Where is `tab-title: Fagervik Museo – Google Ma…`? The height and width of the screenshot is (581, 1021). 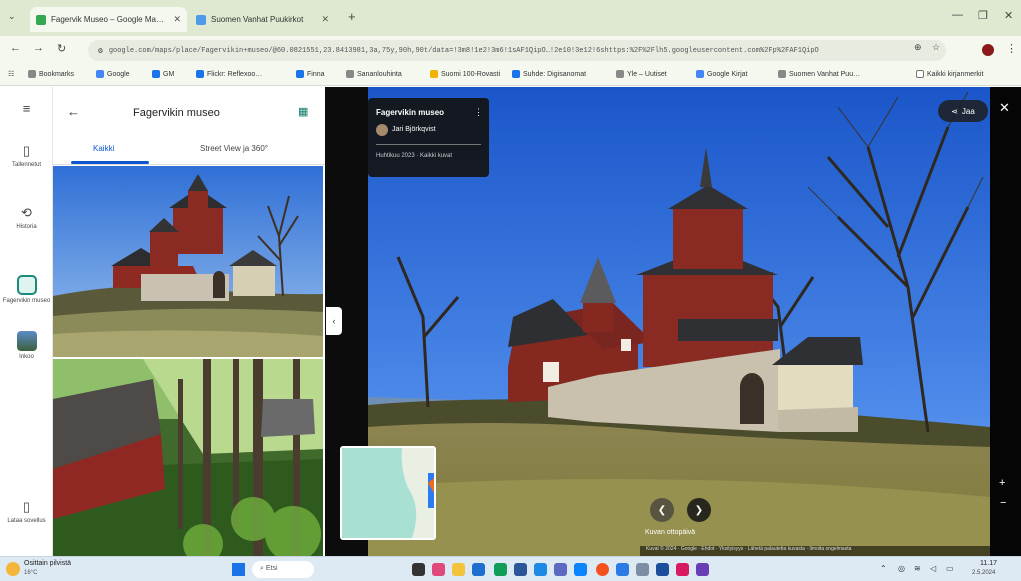 tab-title: Fagervik Museo – Google Ma… is located at coordinates (107, 19).